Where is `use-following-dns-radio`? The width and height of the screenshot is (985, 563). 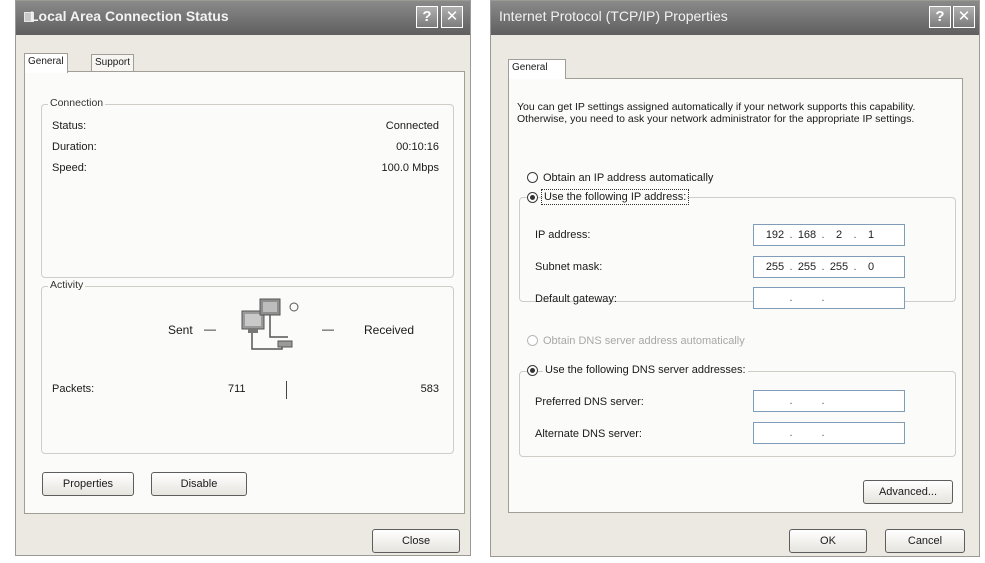
use-following-dns-radio is located at coordinates (532, 370).